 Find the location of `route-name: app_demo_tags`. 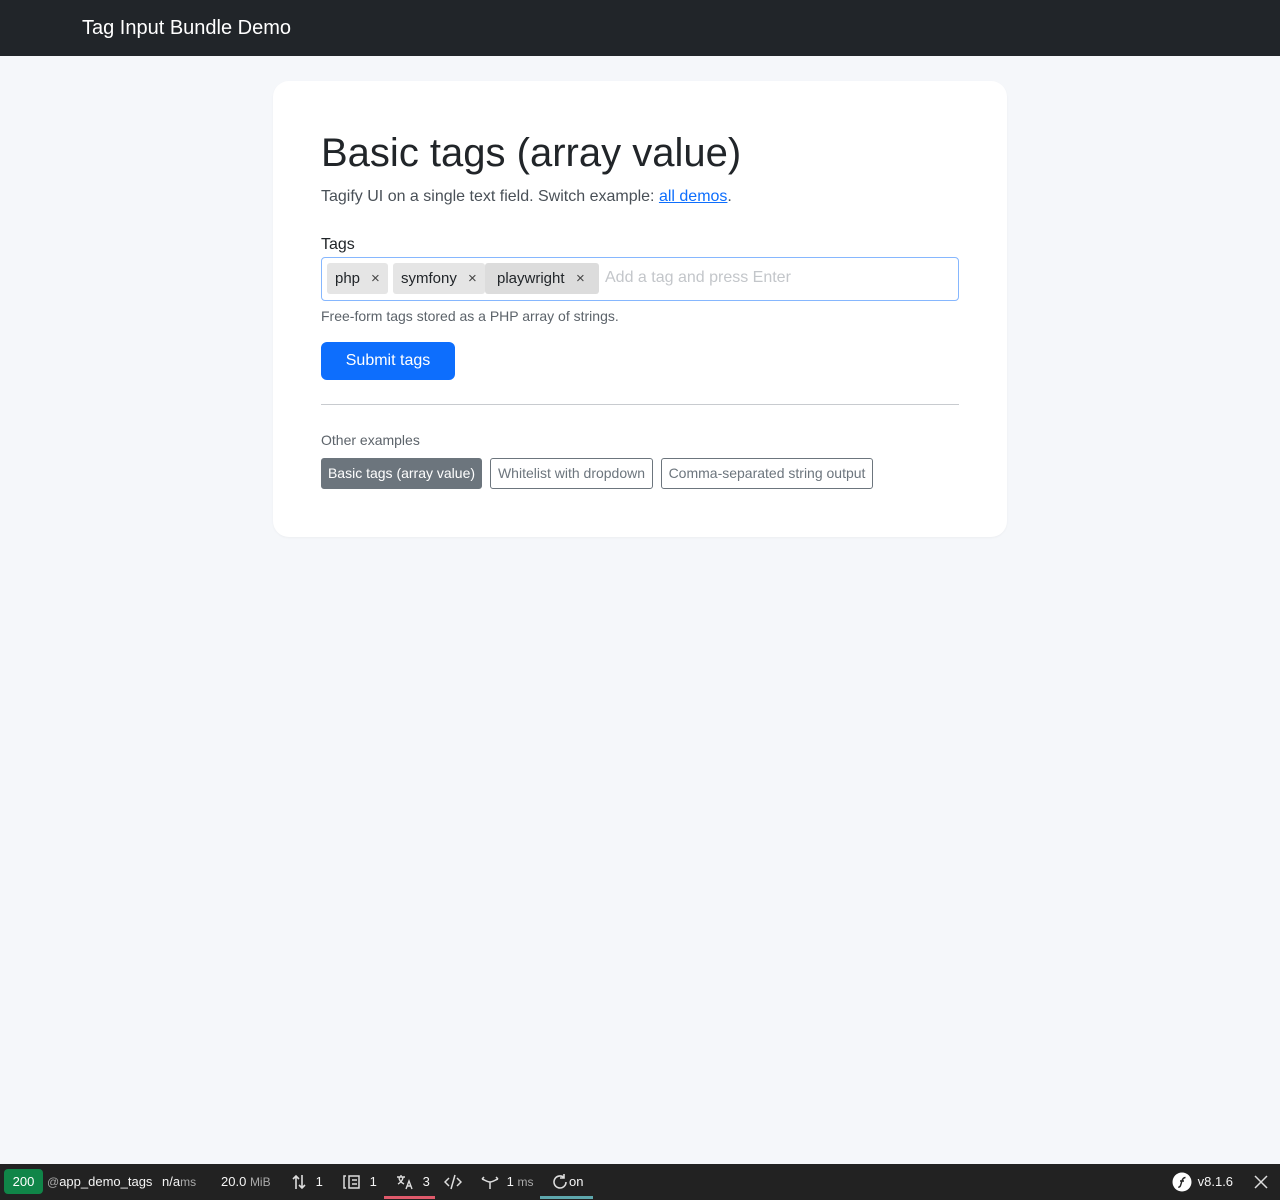

route-name: app_demo_tags is located at coordinates (106, 1181).